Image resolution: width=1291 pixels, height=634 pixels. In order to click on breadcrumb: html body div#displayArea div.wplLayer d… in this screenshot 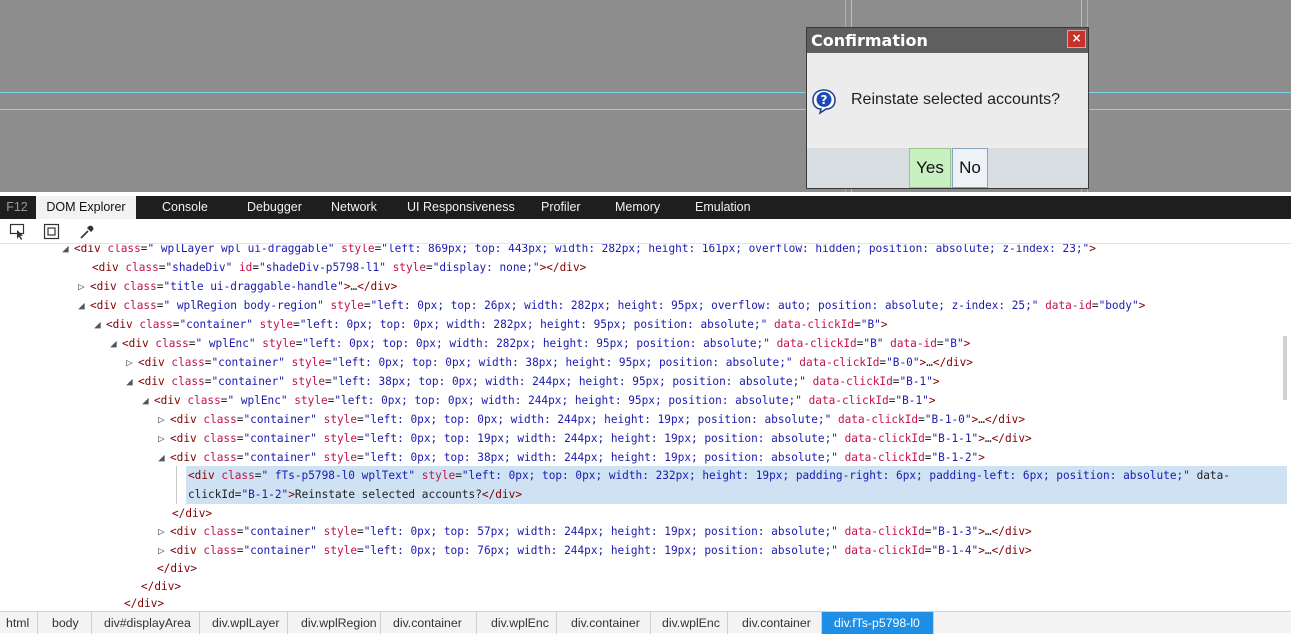, I will do `click(645, 622)`.